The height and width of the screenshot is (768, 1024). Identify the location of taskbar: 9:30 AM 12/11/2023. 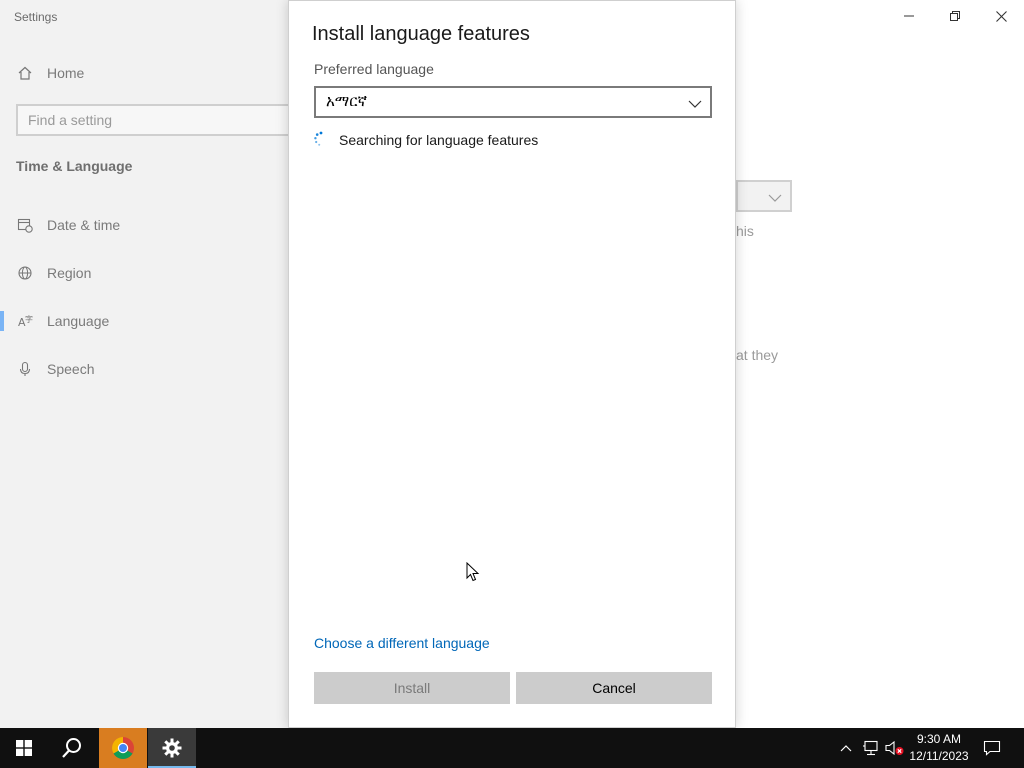
(512, 748).